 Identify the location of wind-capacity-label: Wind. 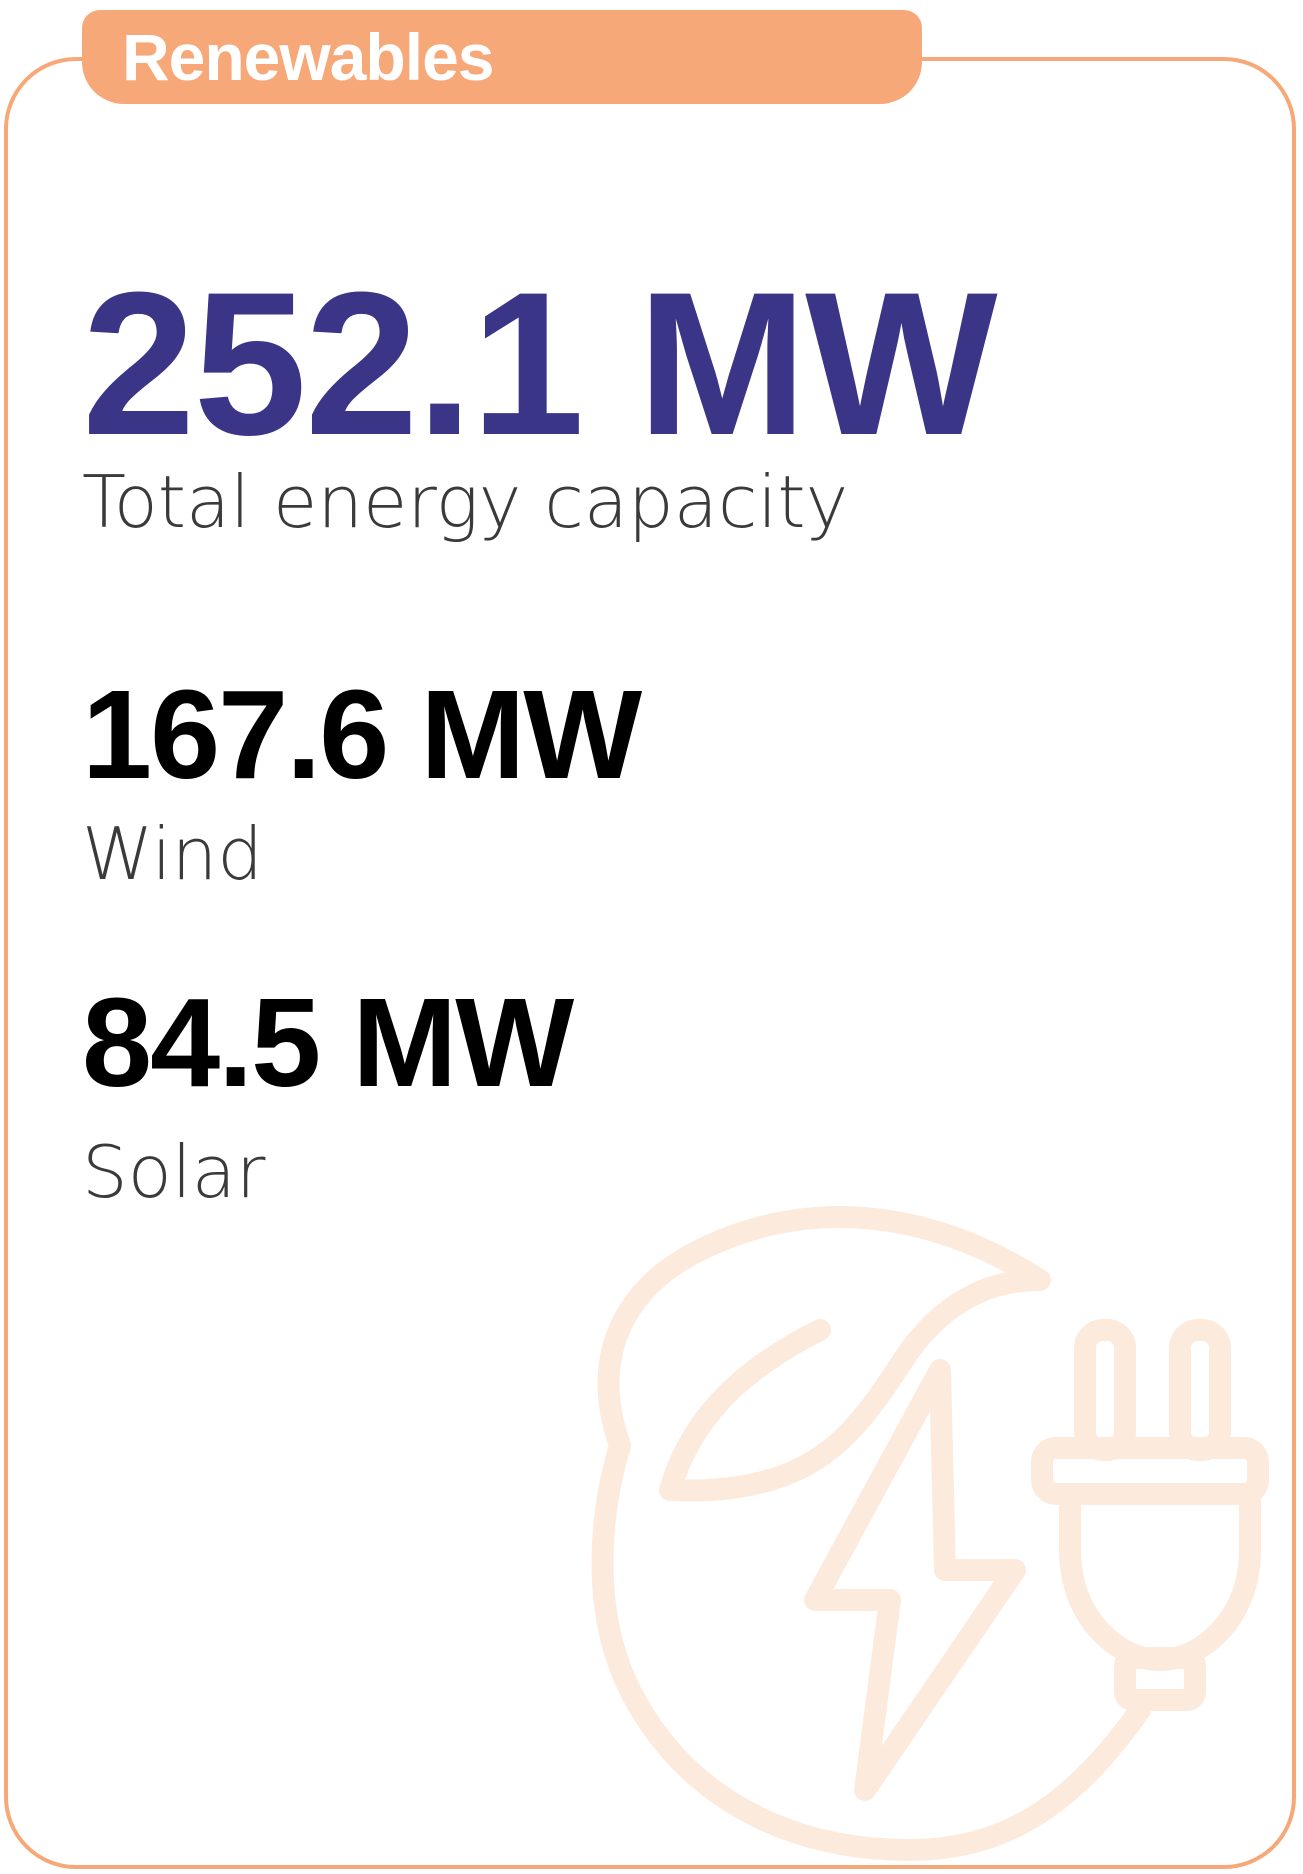
(172, 854).